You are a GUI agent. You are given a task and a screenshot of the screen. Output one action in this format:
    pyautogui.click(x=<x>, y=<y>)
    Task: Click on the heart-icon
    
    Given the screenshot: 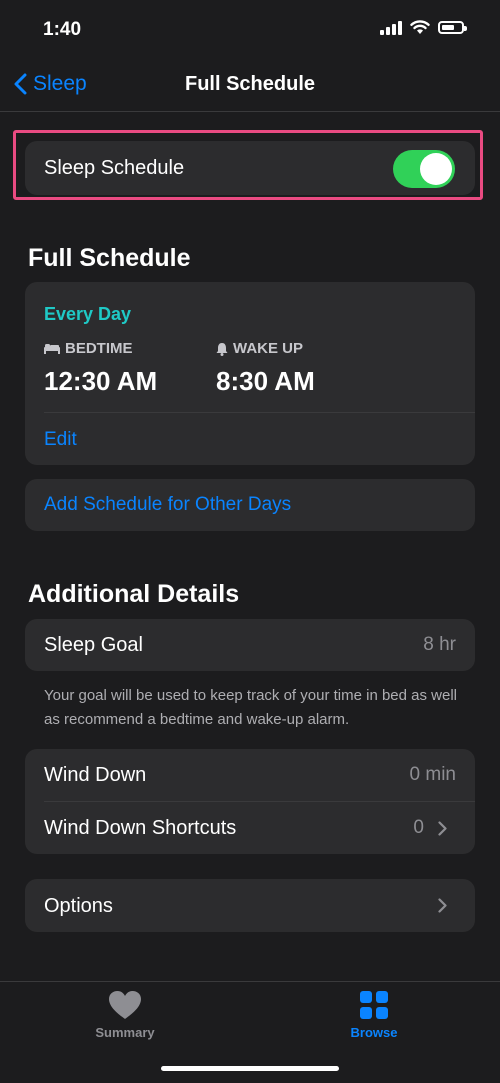 What is the action you would take?
    pyautogui.click(x=125, y=1005)
    